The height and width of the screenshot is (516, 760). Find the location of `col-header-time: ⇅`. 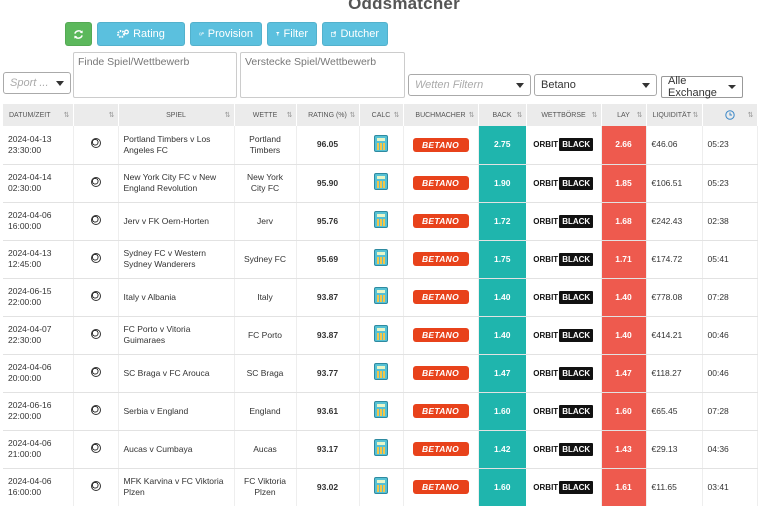

col-header-time: ⇅ is located at coordinates (730, 115).